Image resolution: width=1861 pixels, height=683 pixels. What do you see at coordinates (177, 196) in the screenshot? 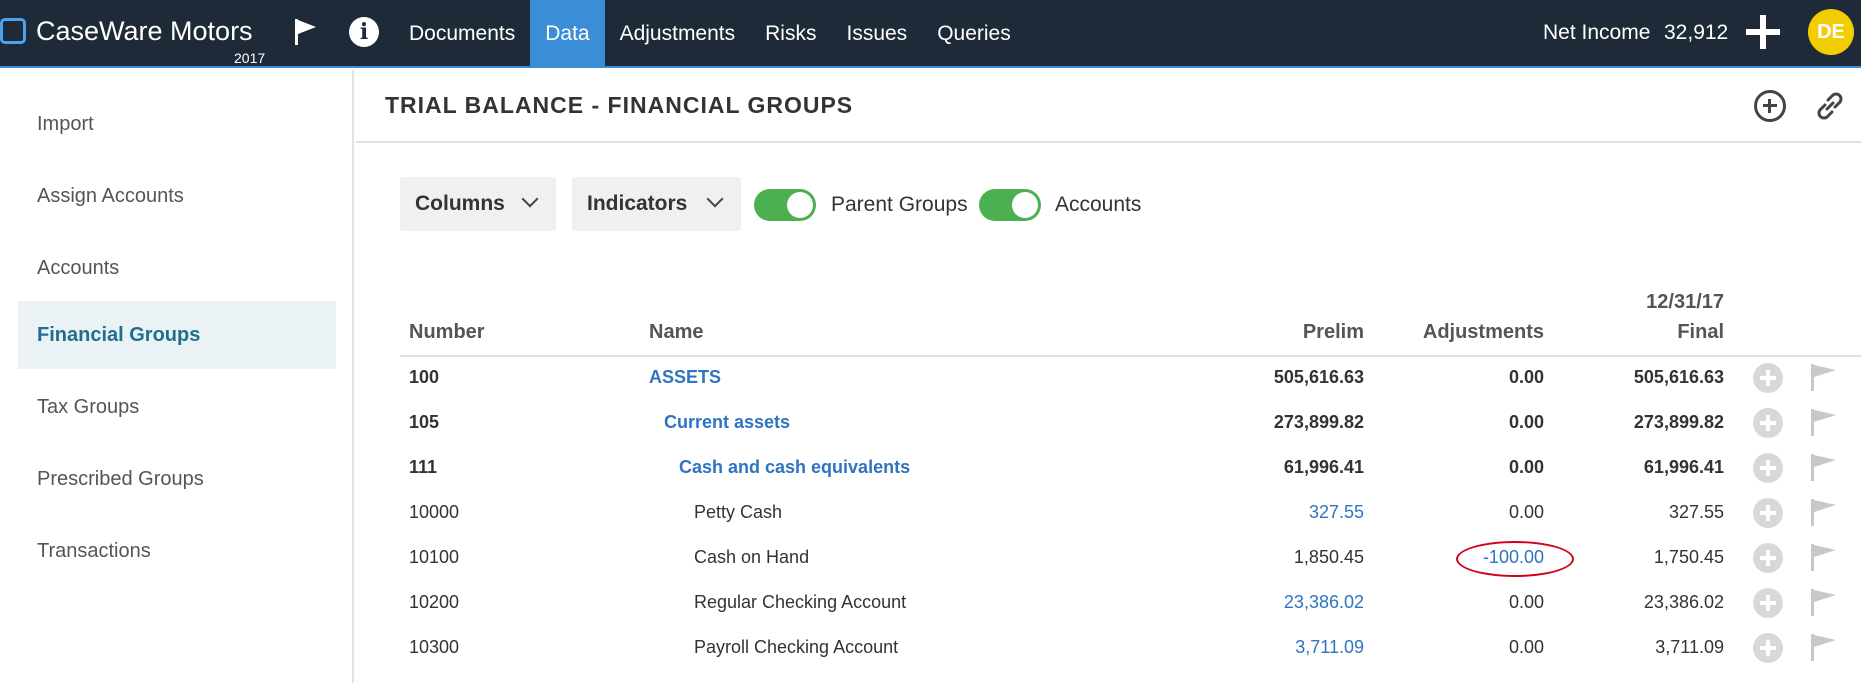
I see `sidebar-item-assign-accounts: Assign Accounts` at bounding box center [177, 196].